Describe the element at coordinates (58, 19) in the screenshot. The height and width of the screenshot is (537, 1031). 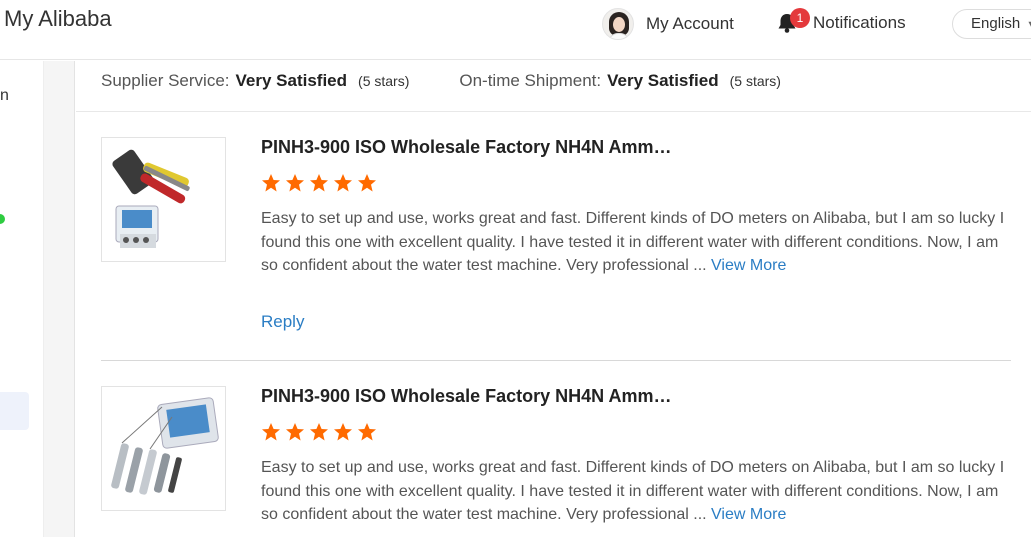
I see `brand-title: My Alibaba` at that location.